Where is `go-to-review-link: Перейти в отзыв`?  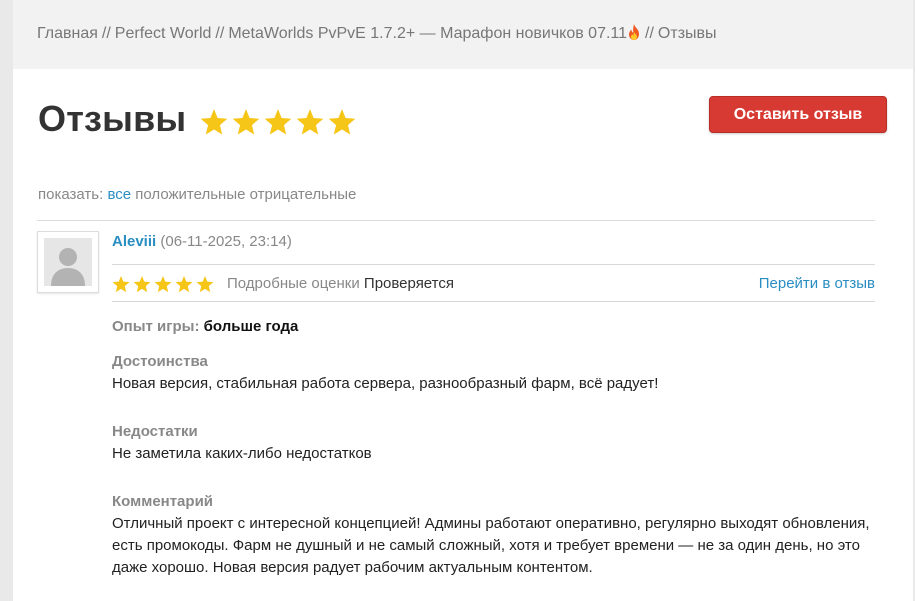
go-to-review-link: Перейти в отзыв is located at coordinates (817, 283).